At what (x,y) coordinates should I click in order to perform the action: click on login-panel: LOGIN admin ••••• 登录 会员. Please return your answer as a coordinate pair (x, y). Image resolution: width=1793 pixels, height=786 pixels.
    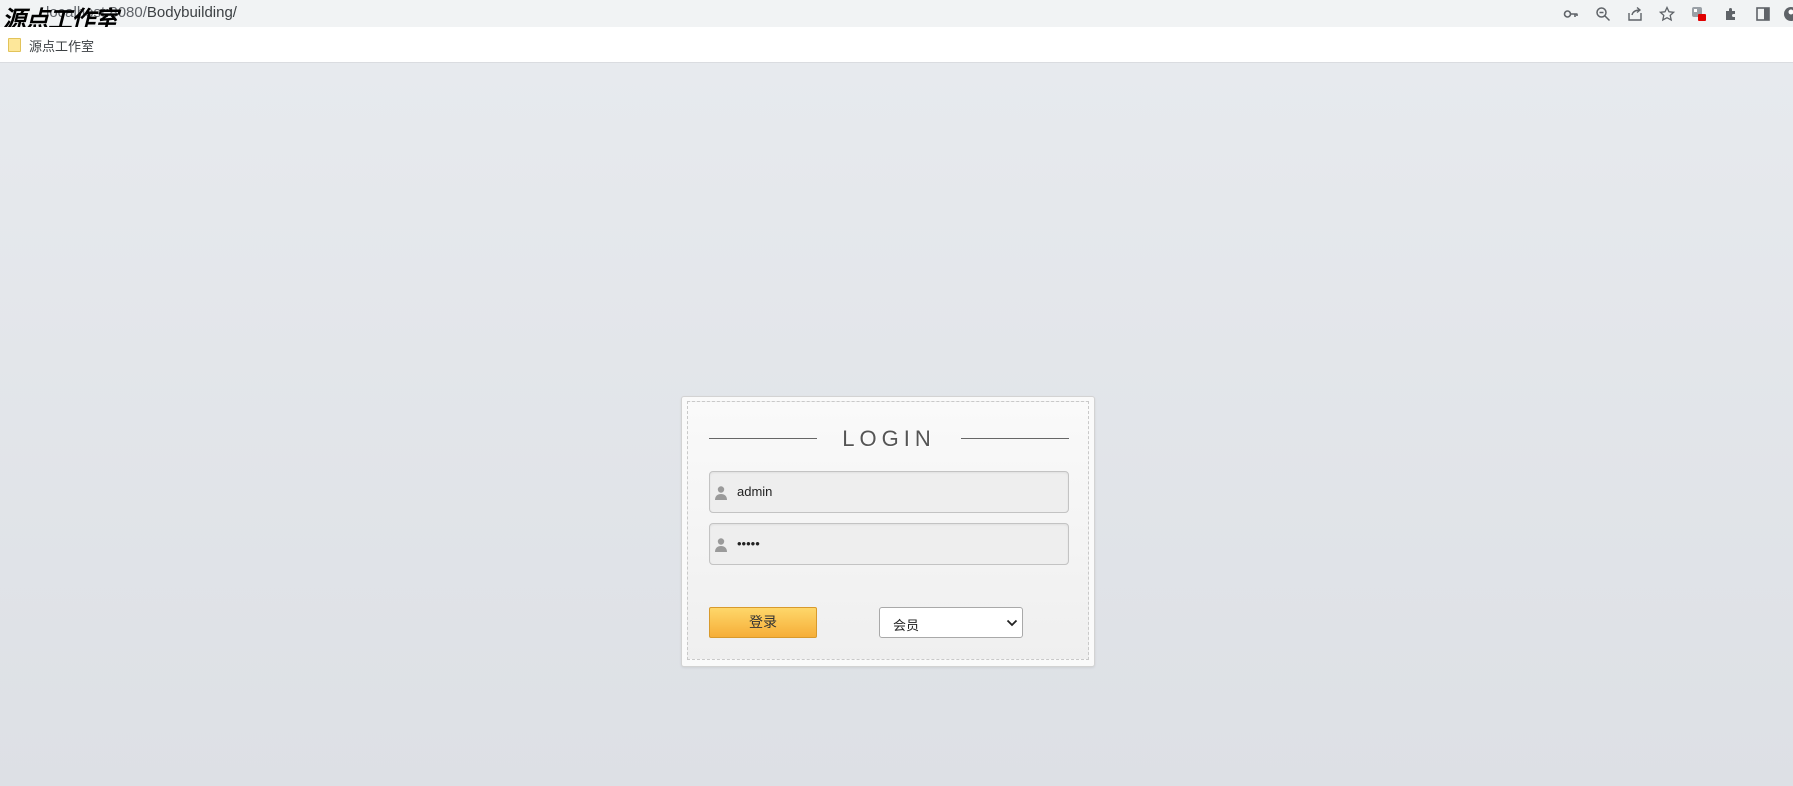
    Looking at the image, I should click on (888, 531).